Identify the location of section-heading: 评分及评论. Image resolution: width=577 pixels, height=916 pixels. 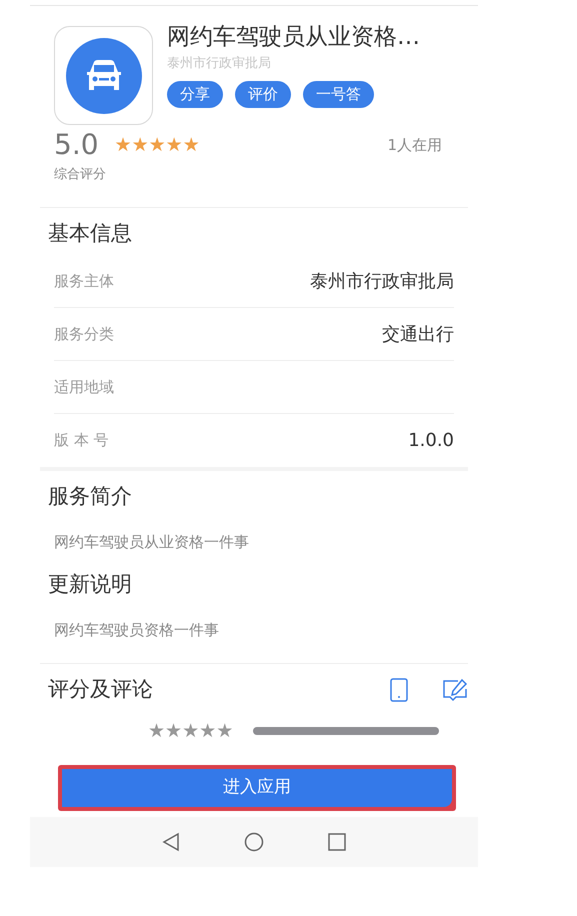
(100, 689).